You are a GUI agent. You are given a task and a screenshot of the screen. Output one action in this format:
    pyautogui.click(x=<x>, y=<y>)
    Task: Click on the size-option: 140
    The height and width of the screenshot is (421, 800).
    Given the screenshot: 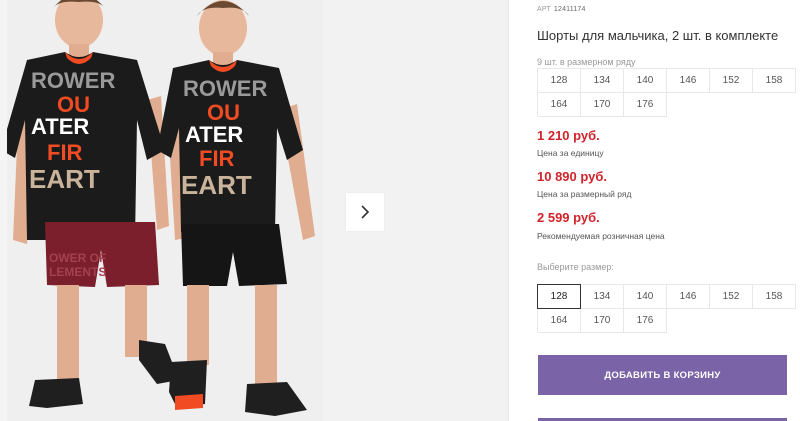 What is the action you would take?
    pyautogui.click(x=645, y=296)
    